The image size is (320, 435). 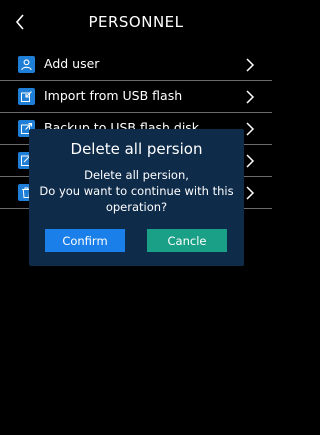 What do you see at coordinates (113, 95) in the screenshot?
I see `menu-item-label: Import from USB flash` at bounding box center [113, 95].